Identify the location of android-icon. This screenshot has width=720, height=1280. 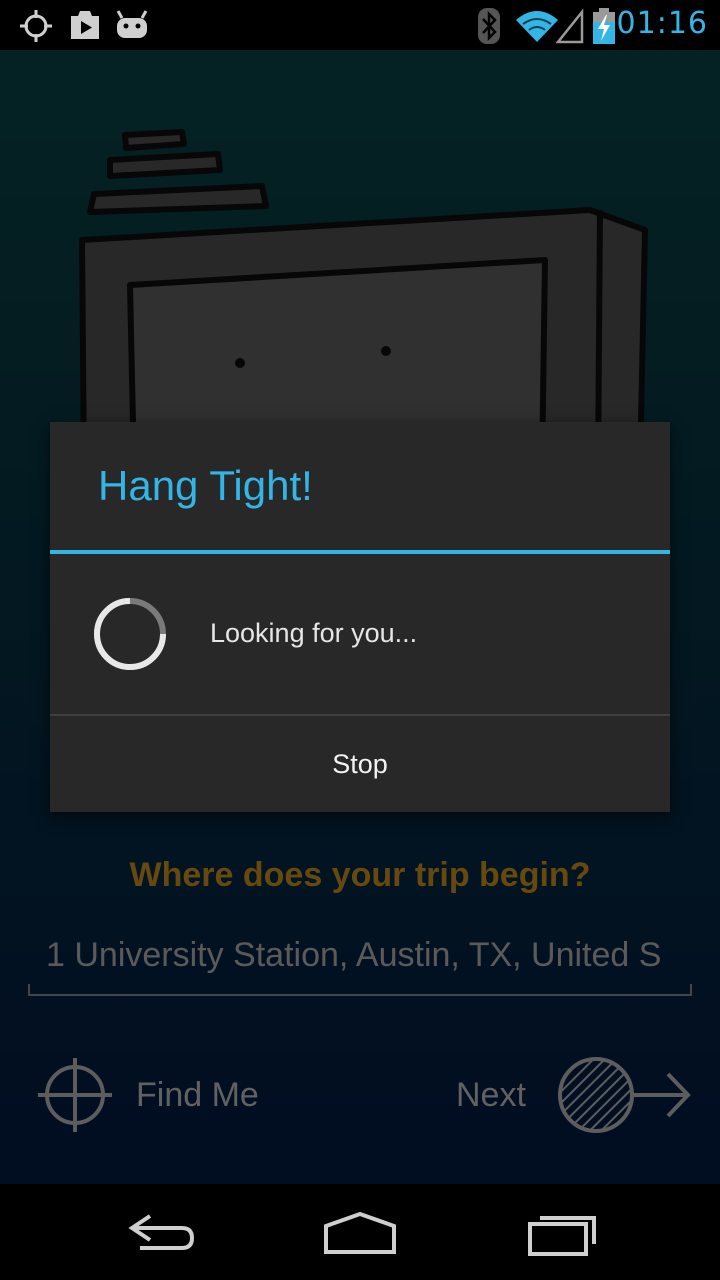
(132, 24).